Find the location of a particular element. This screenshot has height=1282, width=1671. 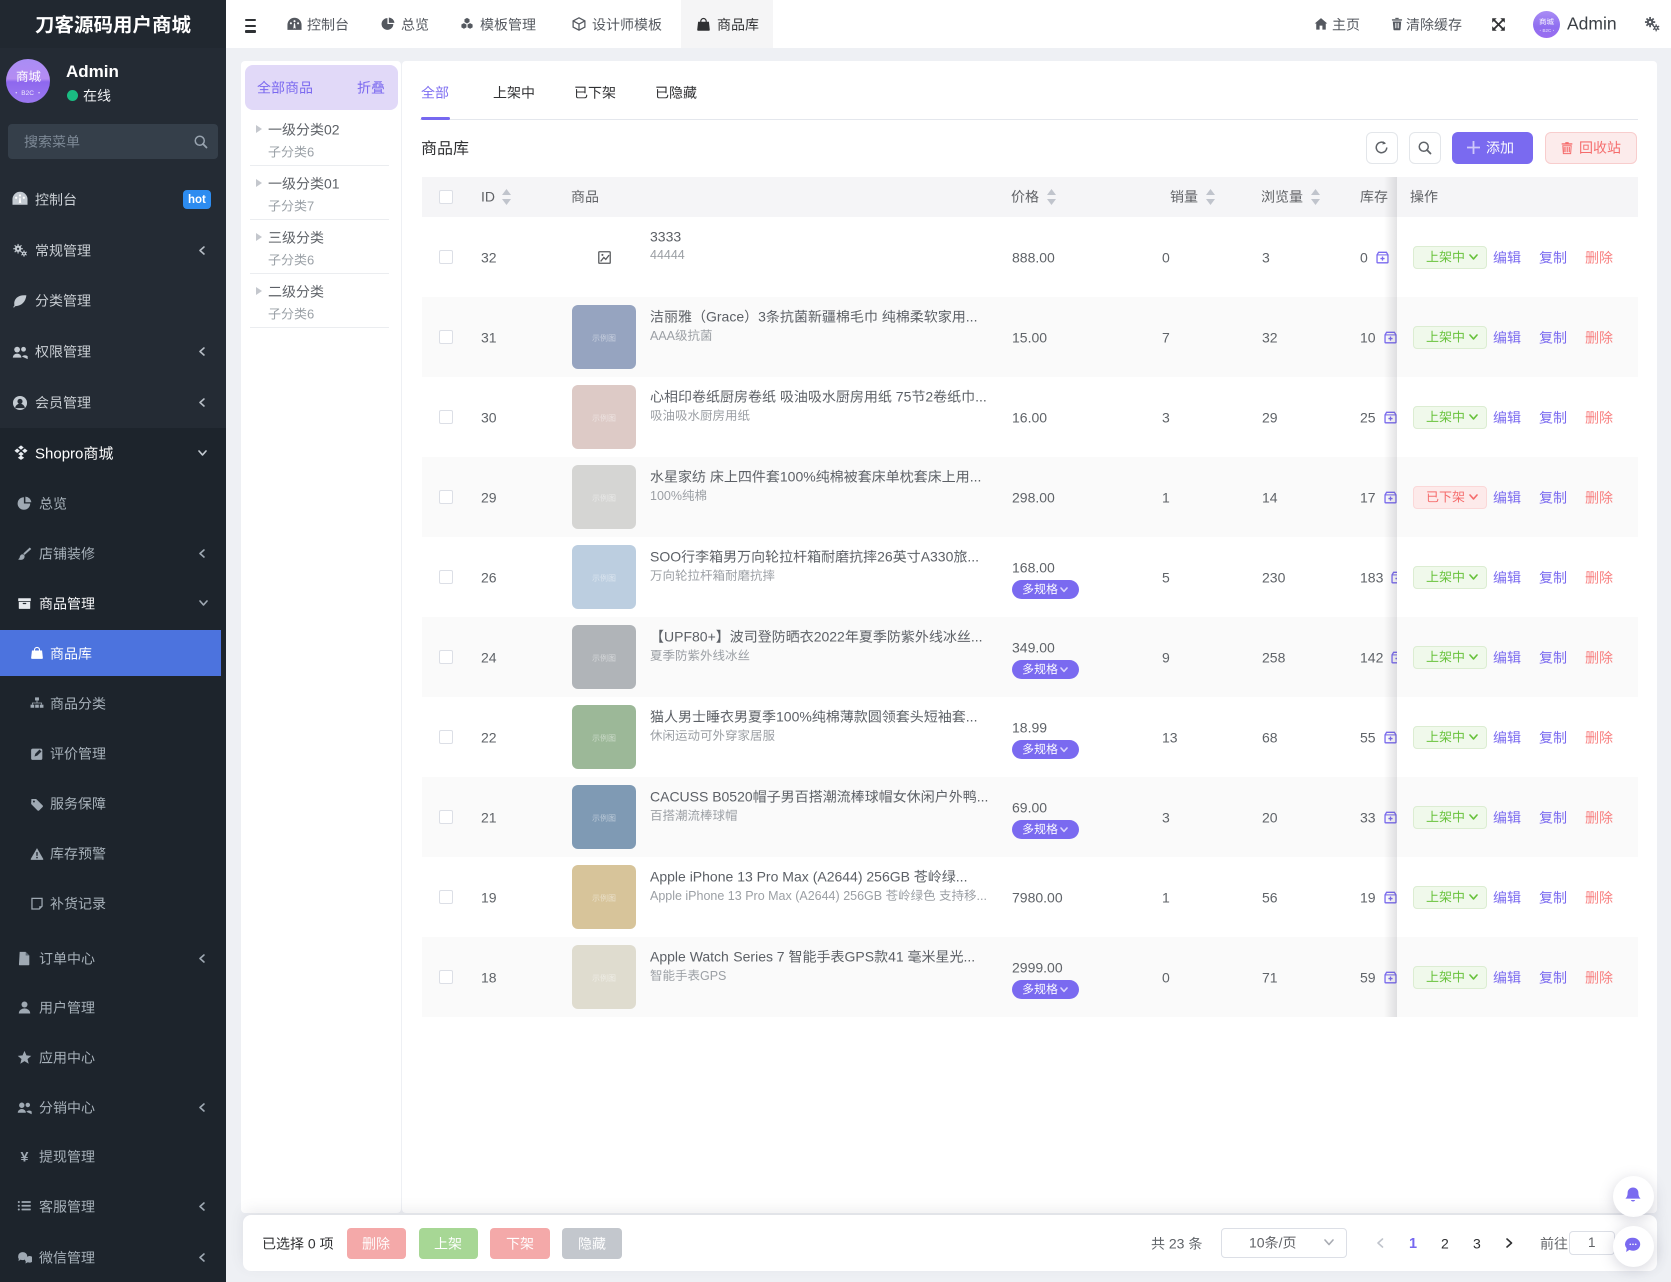

svg-text: 20 is located at coordinates (1270, 817).